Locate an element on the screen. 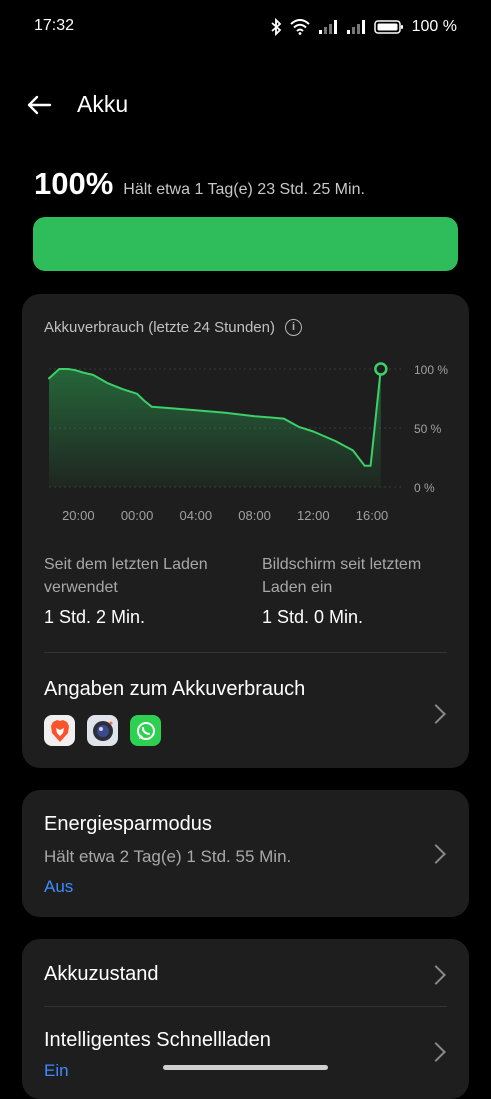 The height and width of the screenshot is (1099, 491). arrow-left-icon is located at coordinates (39, 105).